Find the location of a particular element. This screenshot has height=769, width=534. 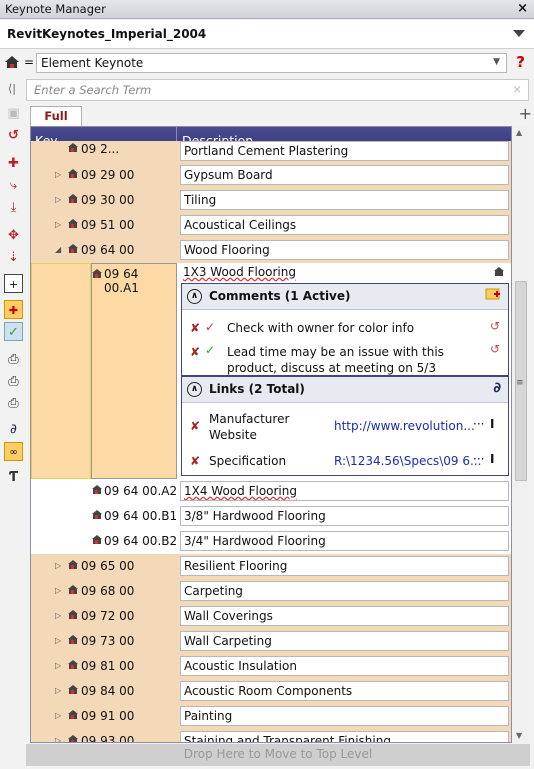

table-row: ▷ 09 84 00 Acoustic Room Components is located at coordinates (271, 691).